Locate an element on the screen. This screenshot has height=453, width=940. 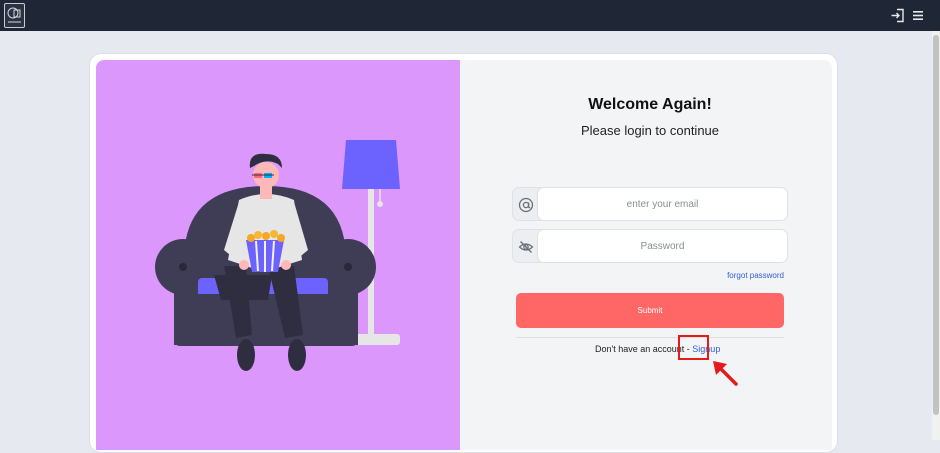
welcome-title: Welcome Again! is located at coordinates (650, 104).